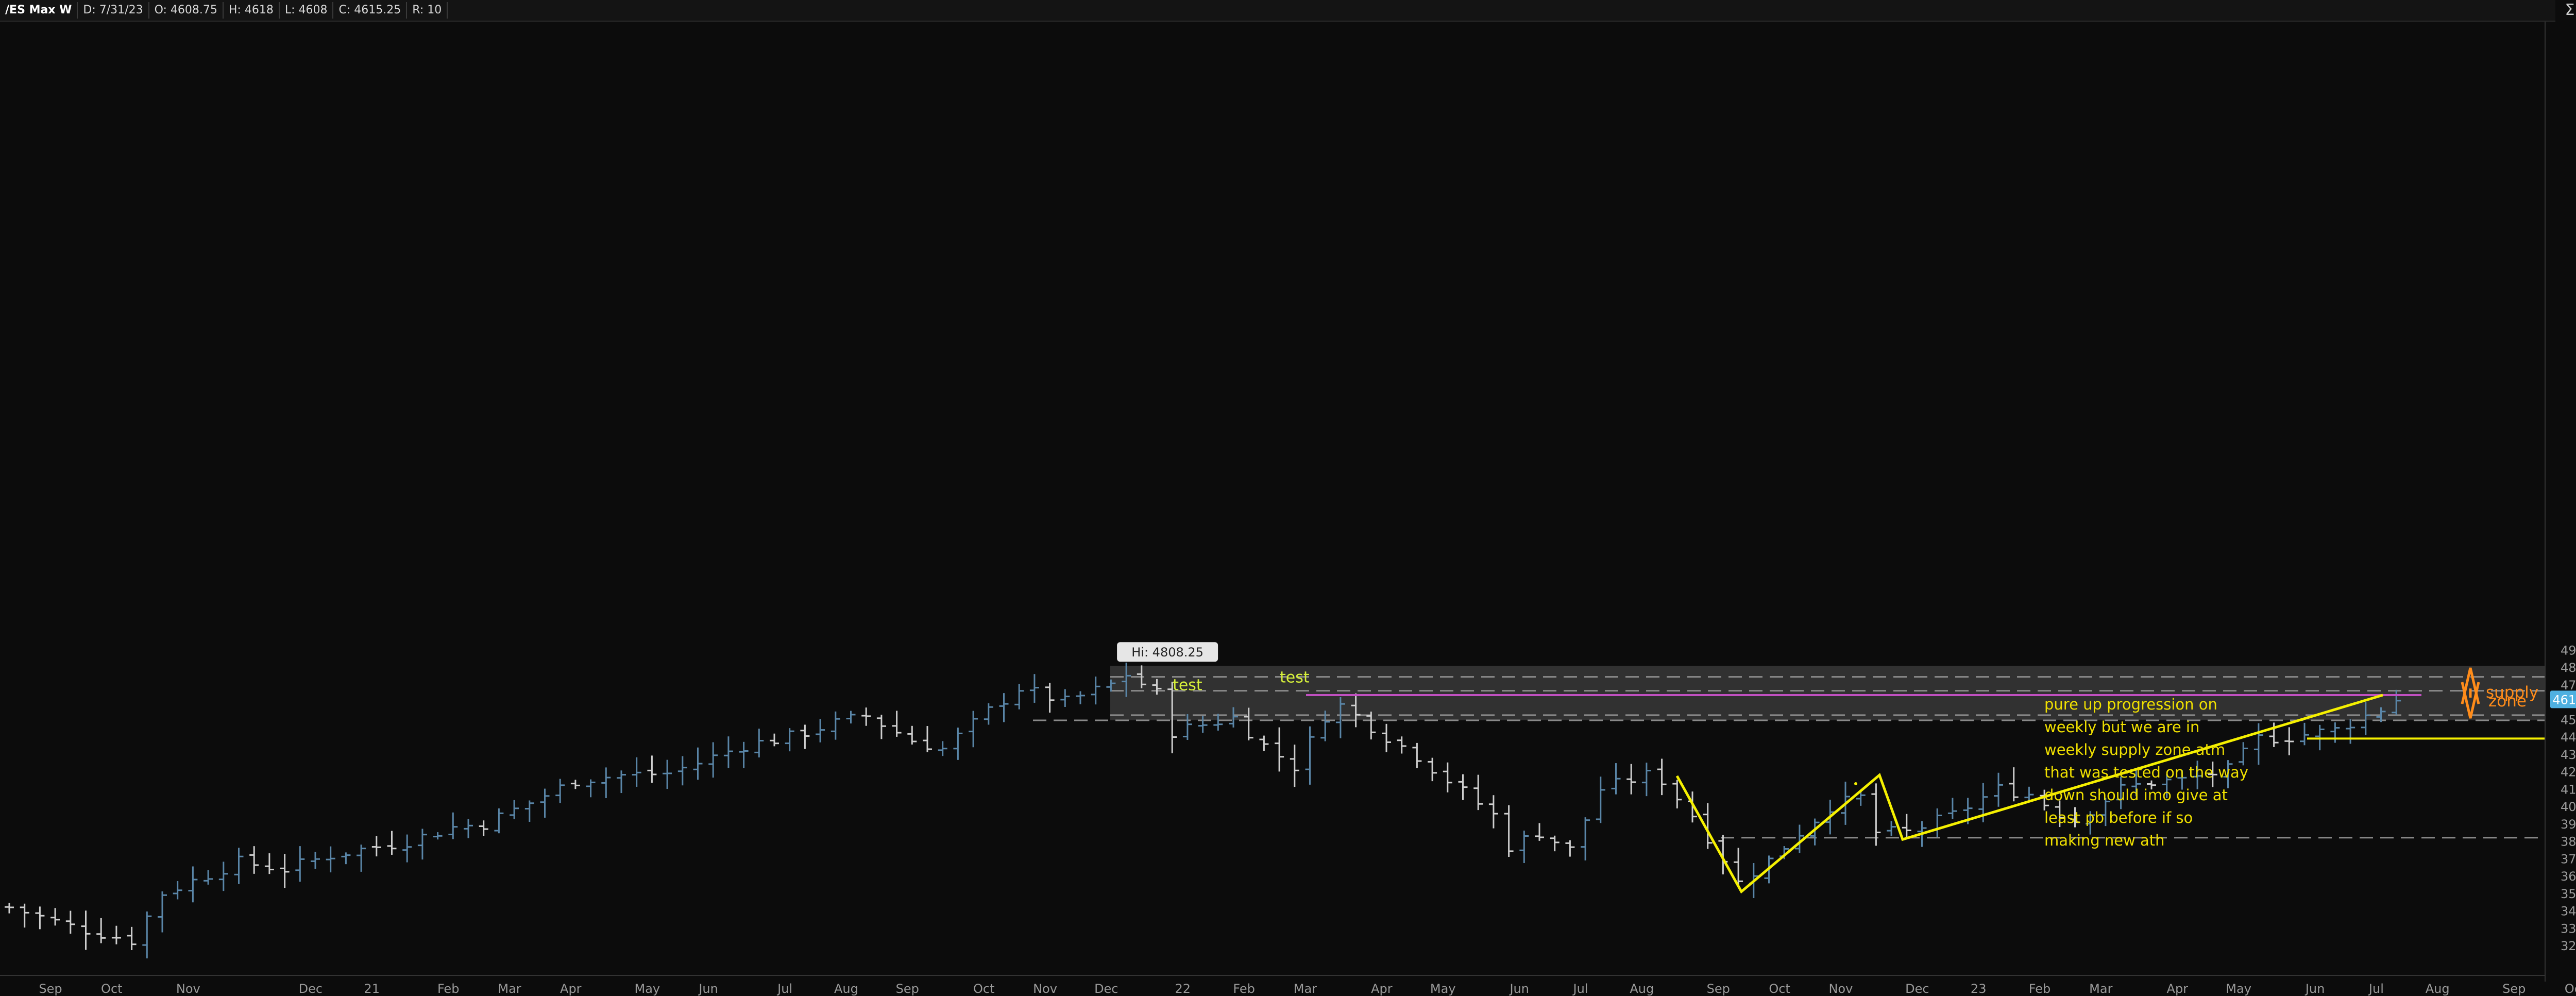 Image resolution: width=2576 pixels, height=996 pixels. I want to click on open-readout: O: 4608.75, so click(186, 10).